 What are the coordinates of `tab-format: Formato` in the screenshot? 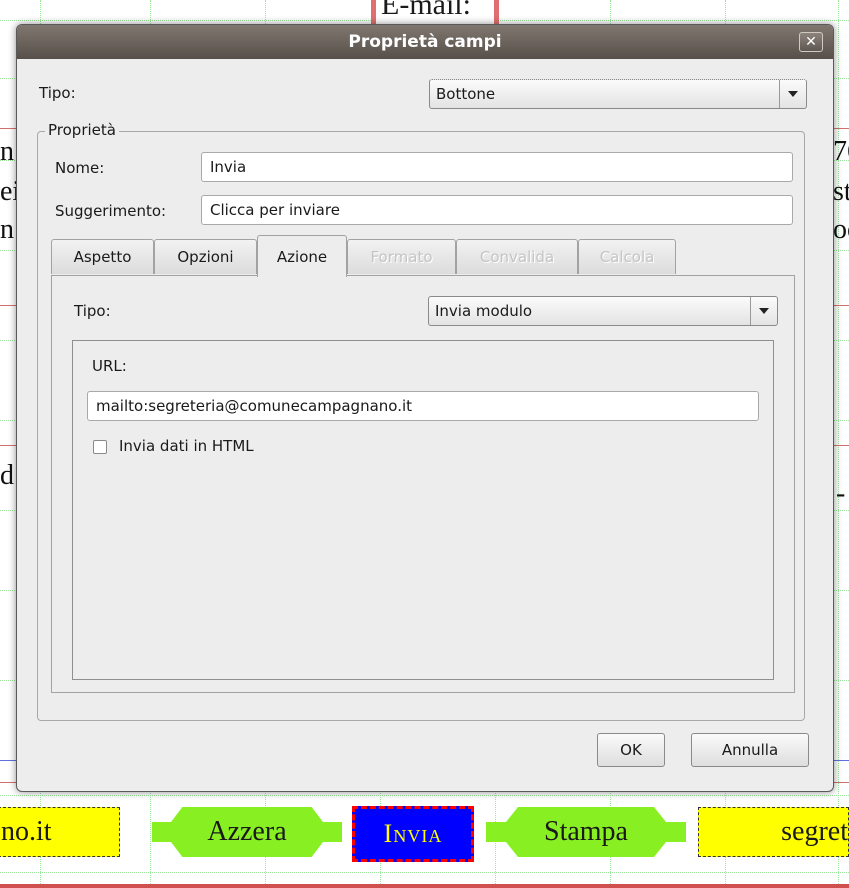 It's located at (401, 256).